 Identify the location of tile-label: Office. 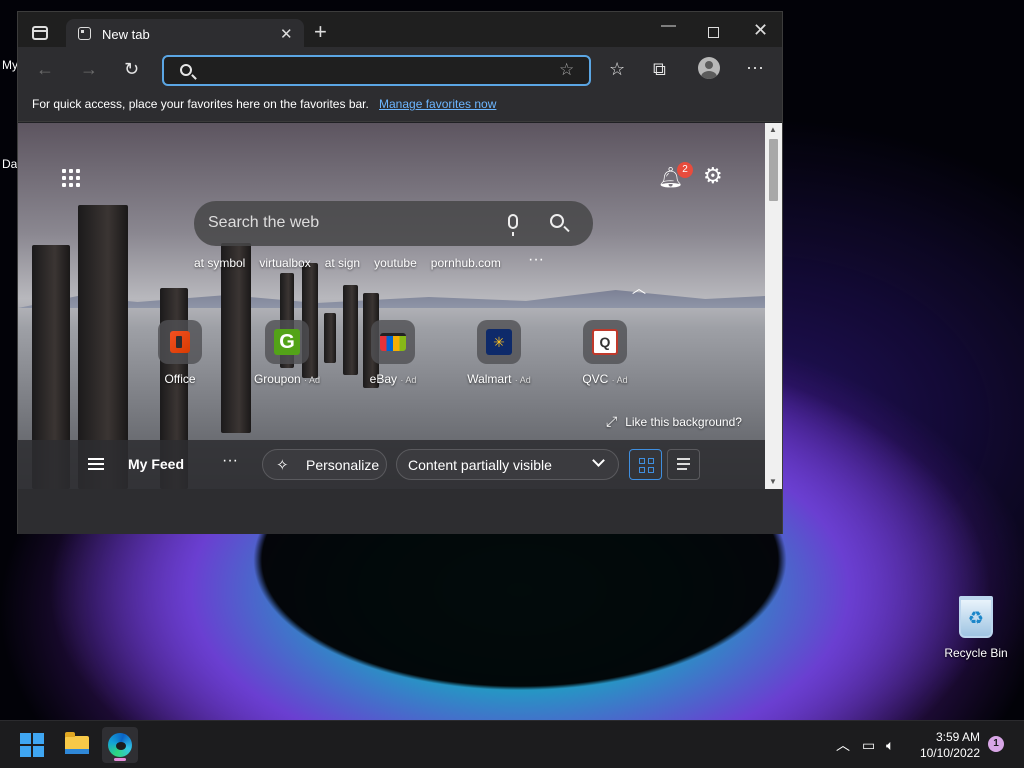
(180, 379).